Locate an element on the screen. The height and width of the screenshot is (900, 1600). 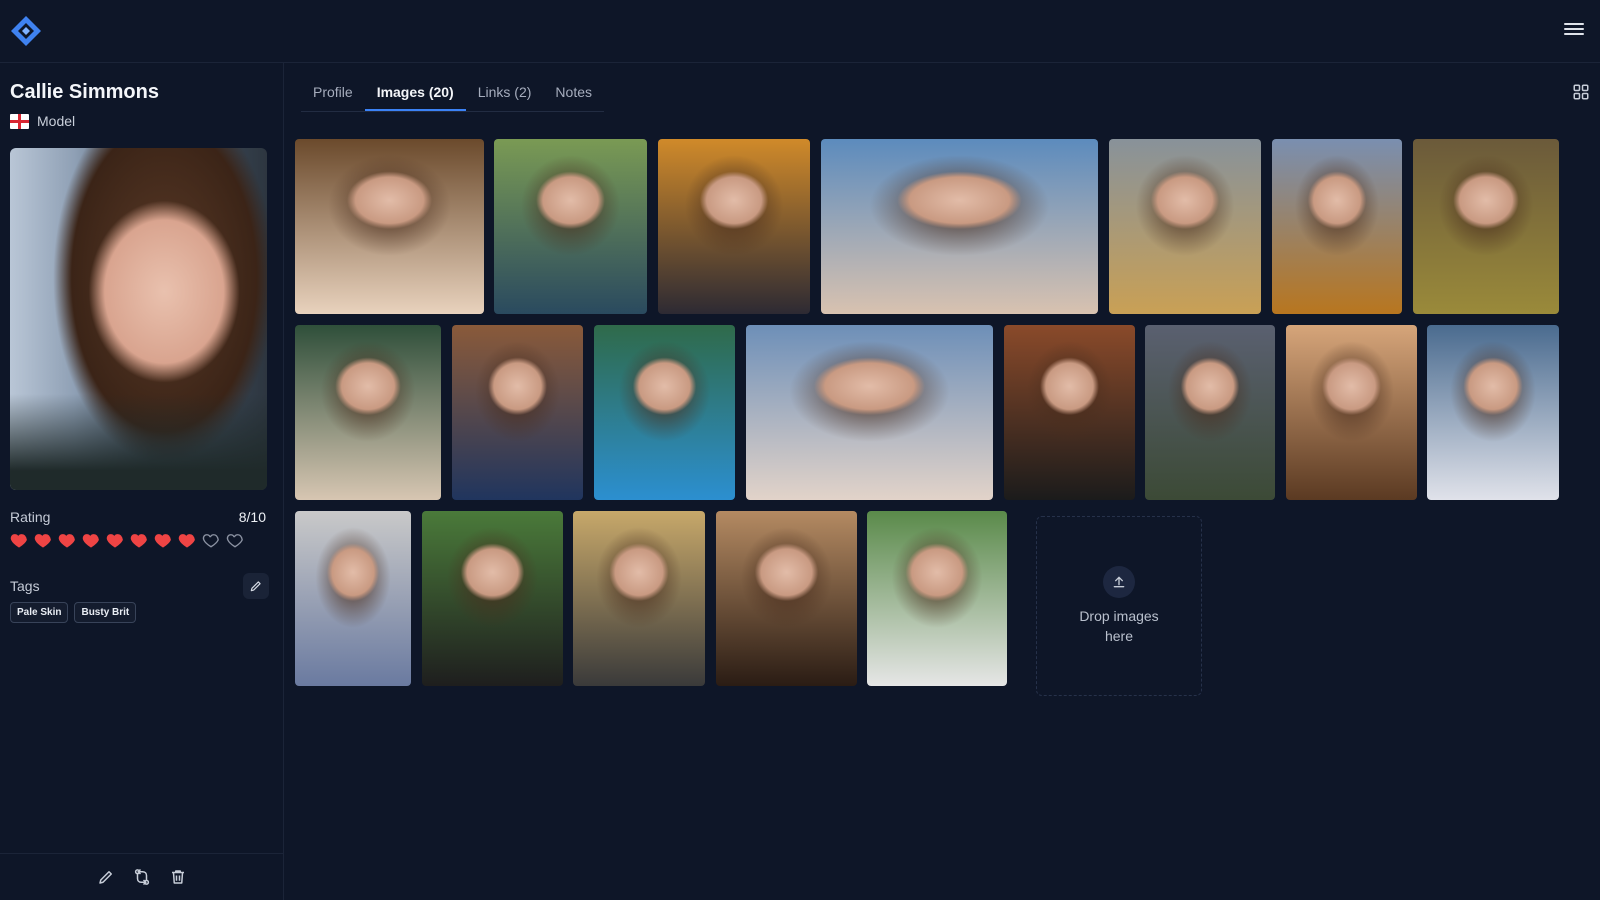
tags-label: Tags is located at coordinates (25, 586).